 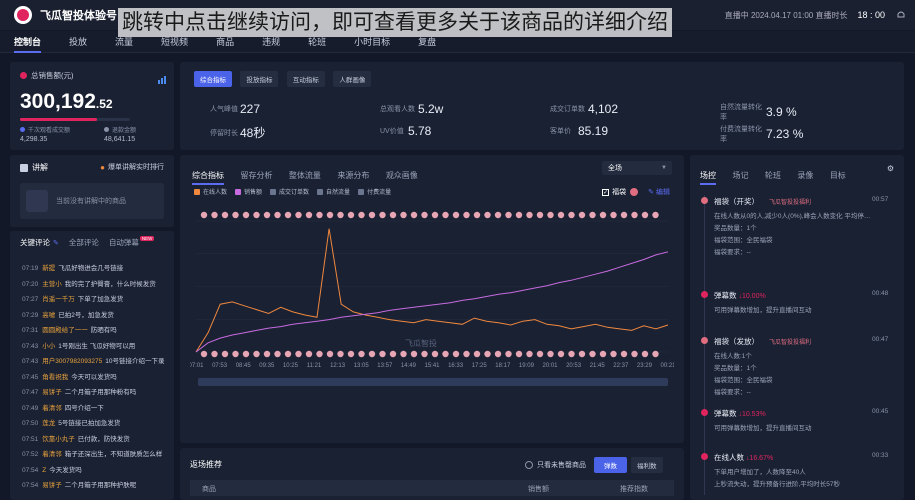 I want to click on edit-link: 编辑, so click(x=663, y=192).